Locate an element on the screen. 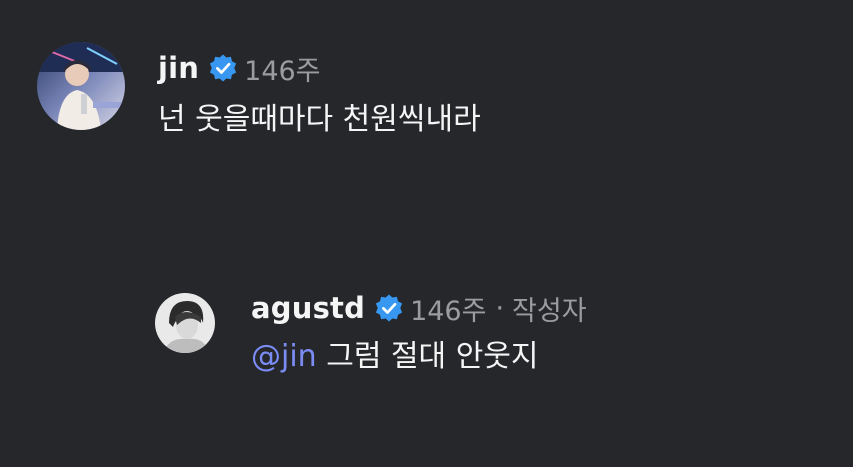 The height and width of the screenshot is (467, 853). comment-body: jin 146주 넌 웃을때마다 천원씩내라 is located at coordinates (319, 91).